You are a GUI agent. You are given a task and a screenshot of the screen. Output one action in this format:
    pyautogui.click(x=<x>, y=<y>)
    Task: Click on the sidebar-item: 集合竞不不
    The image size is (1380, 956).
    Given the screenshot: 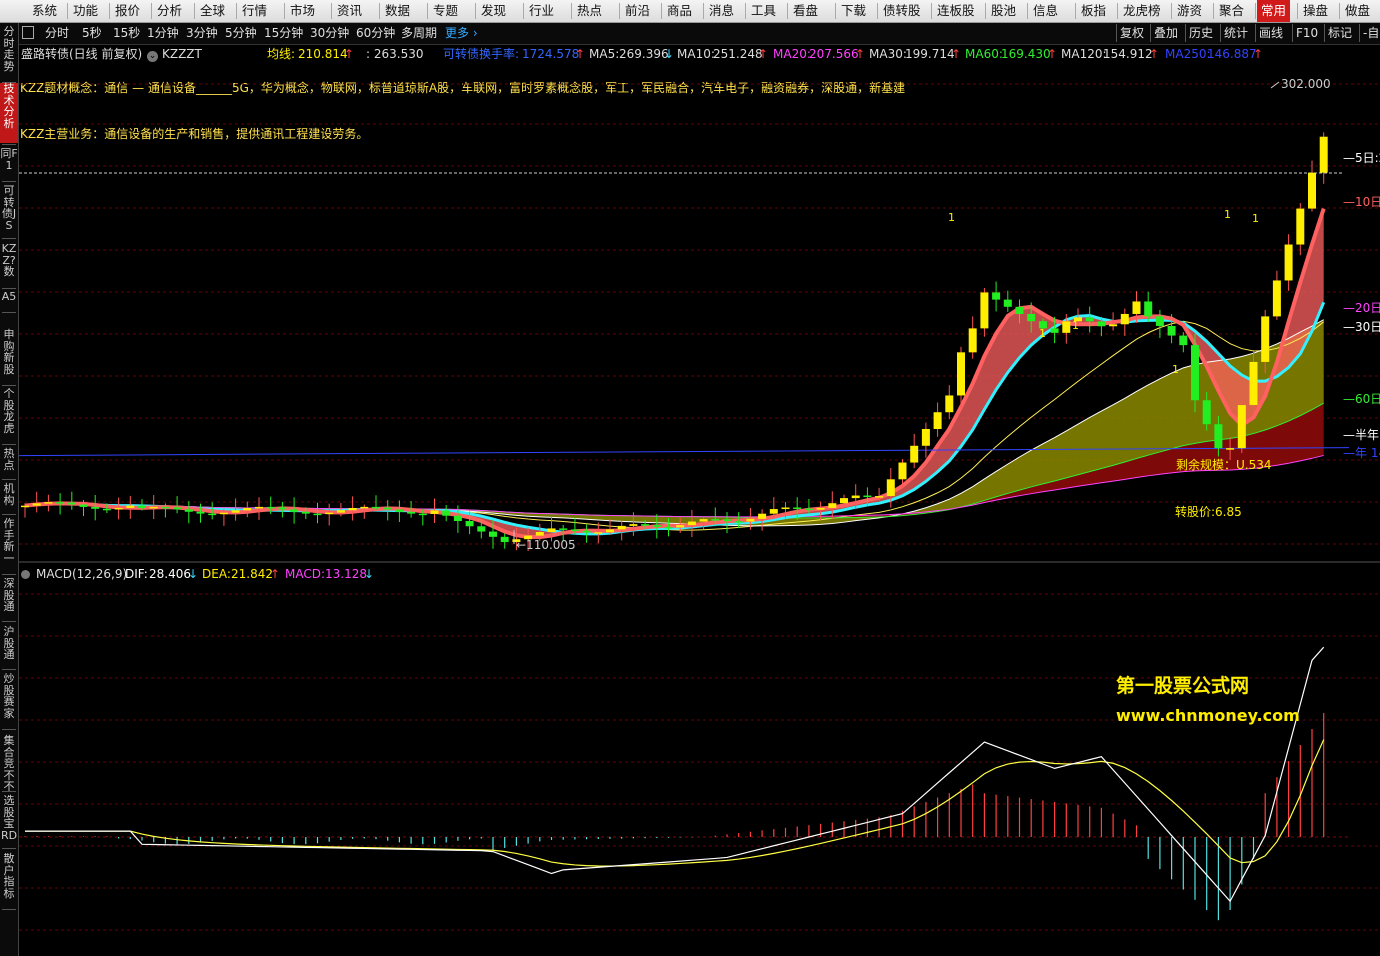 What is the action you would take?
    pyautogui.click(x=9, y=764)
    